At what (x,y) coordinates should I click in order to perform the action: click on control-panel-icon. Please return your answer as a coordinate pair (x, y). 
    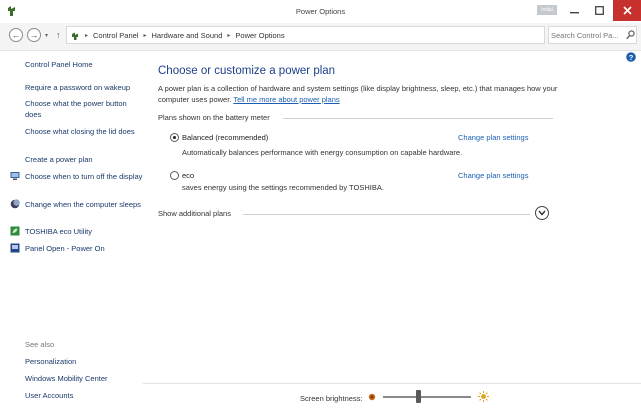
    Looking at the image, I should click on (75, 36).